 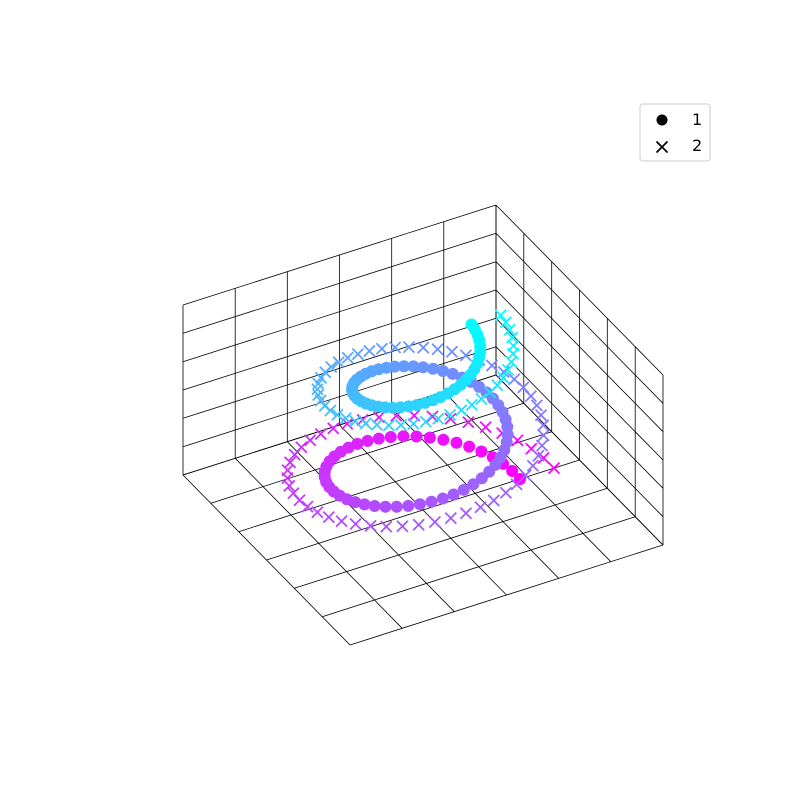 What do you see at coordinates (697, 145) in the screenshot?
I see `legend-label-2: 2` at bounding box center [697, 145].